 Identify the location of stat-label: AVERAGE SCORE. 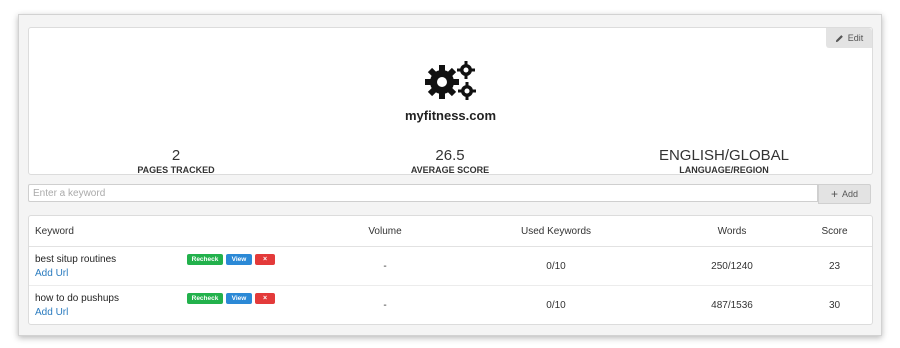
(450, 170).